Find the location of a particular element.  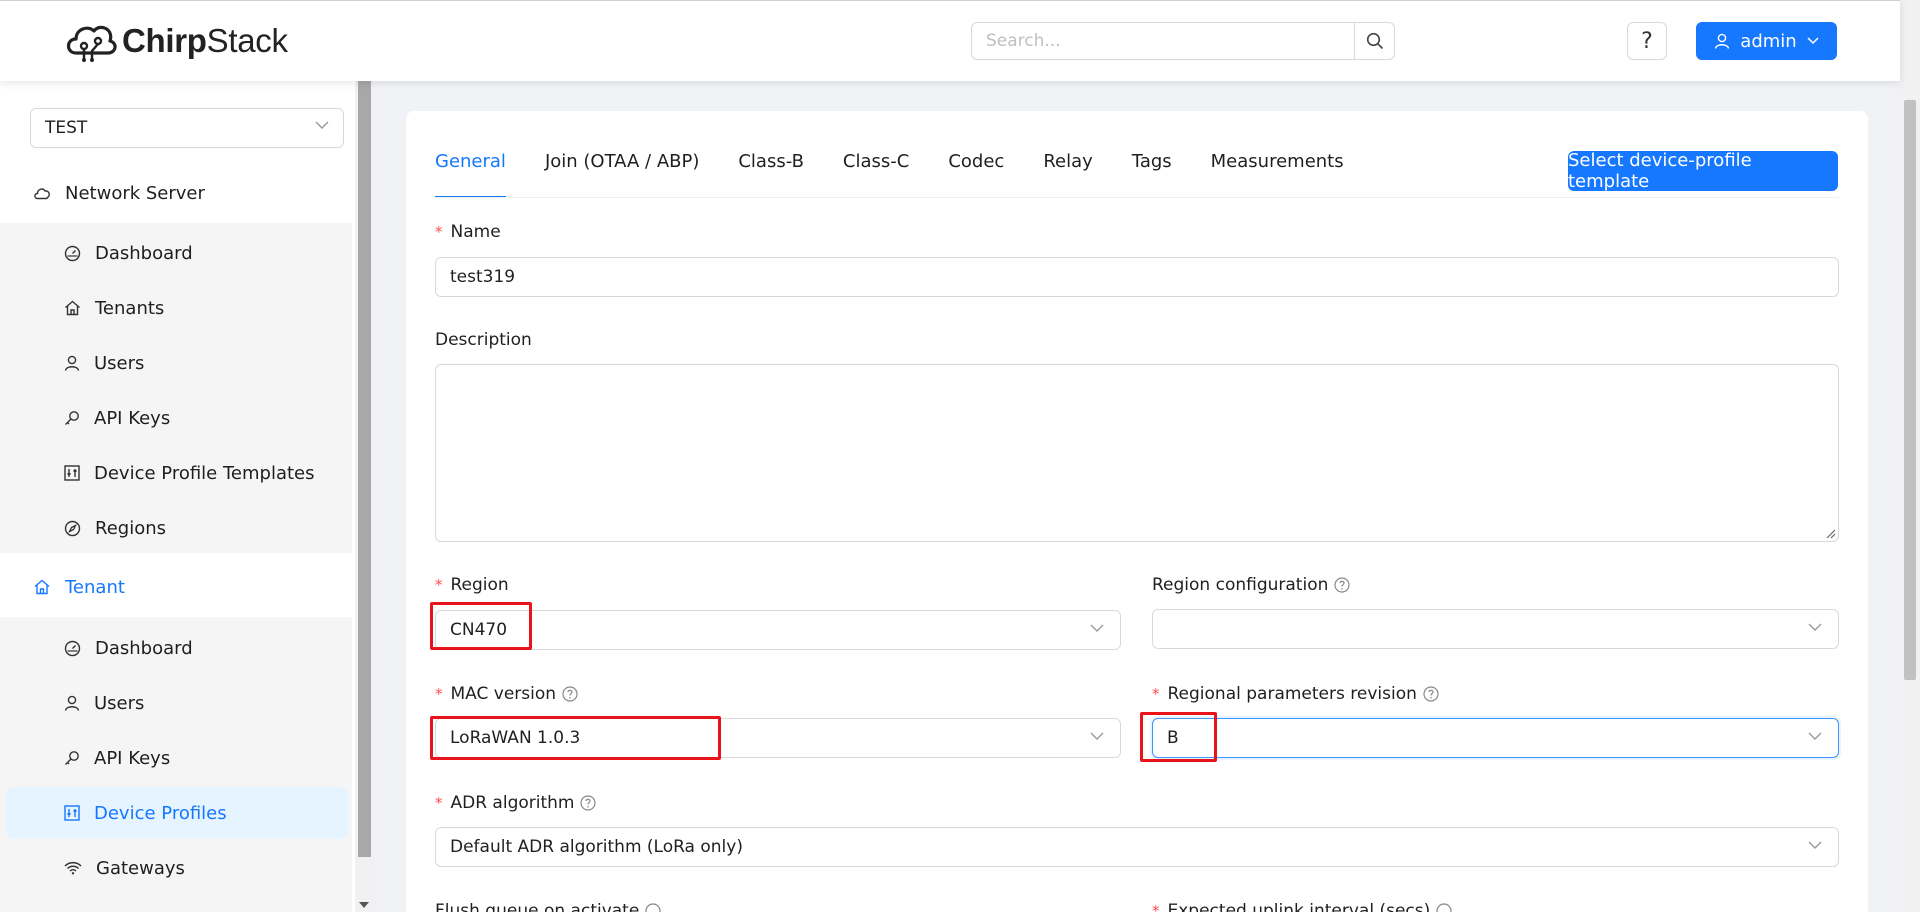

sidebar-item-tenant-users: Users is located at coordinates (177, 703).